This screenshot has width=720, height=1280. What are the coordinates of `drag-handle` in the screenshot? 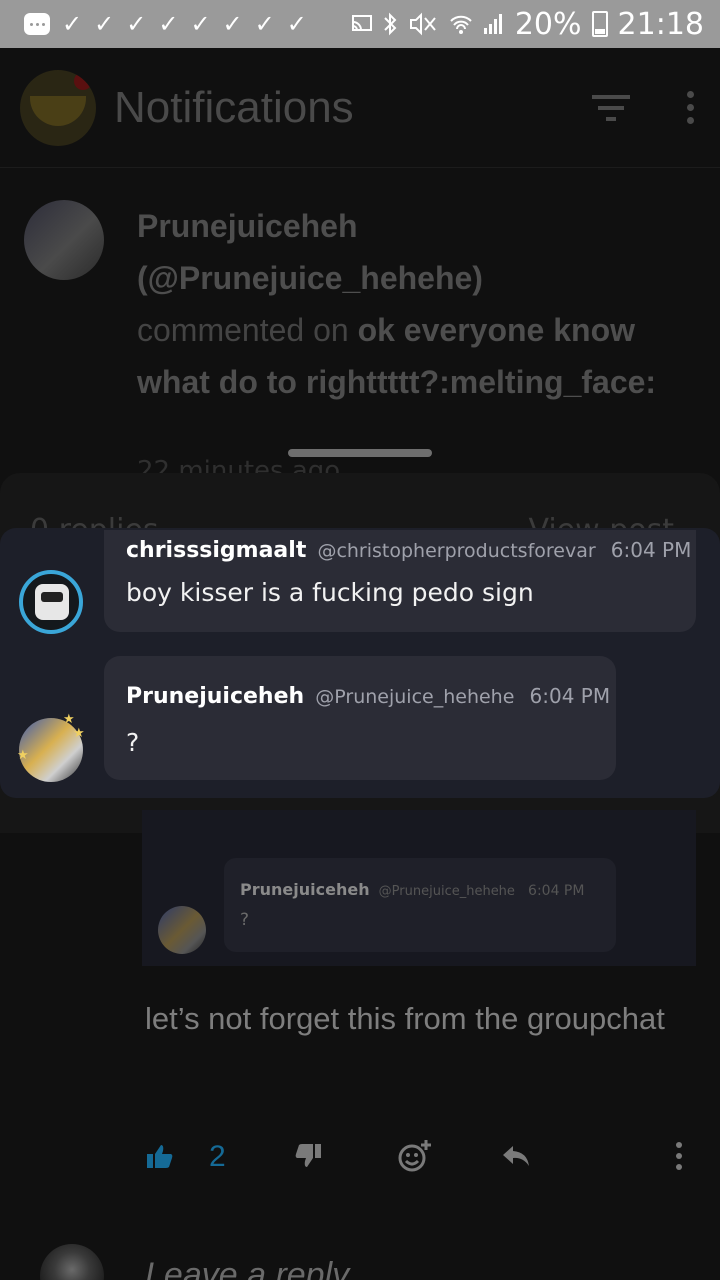 It's located at (360, 453).